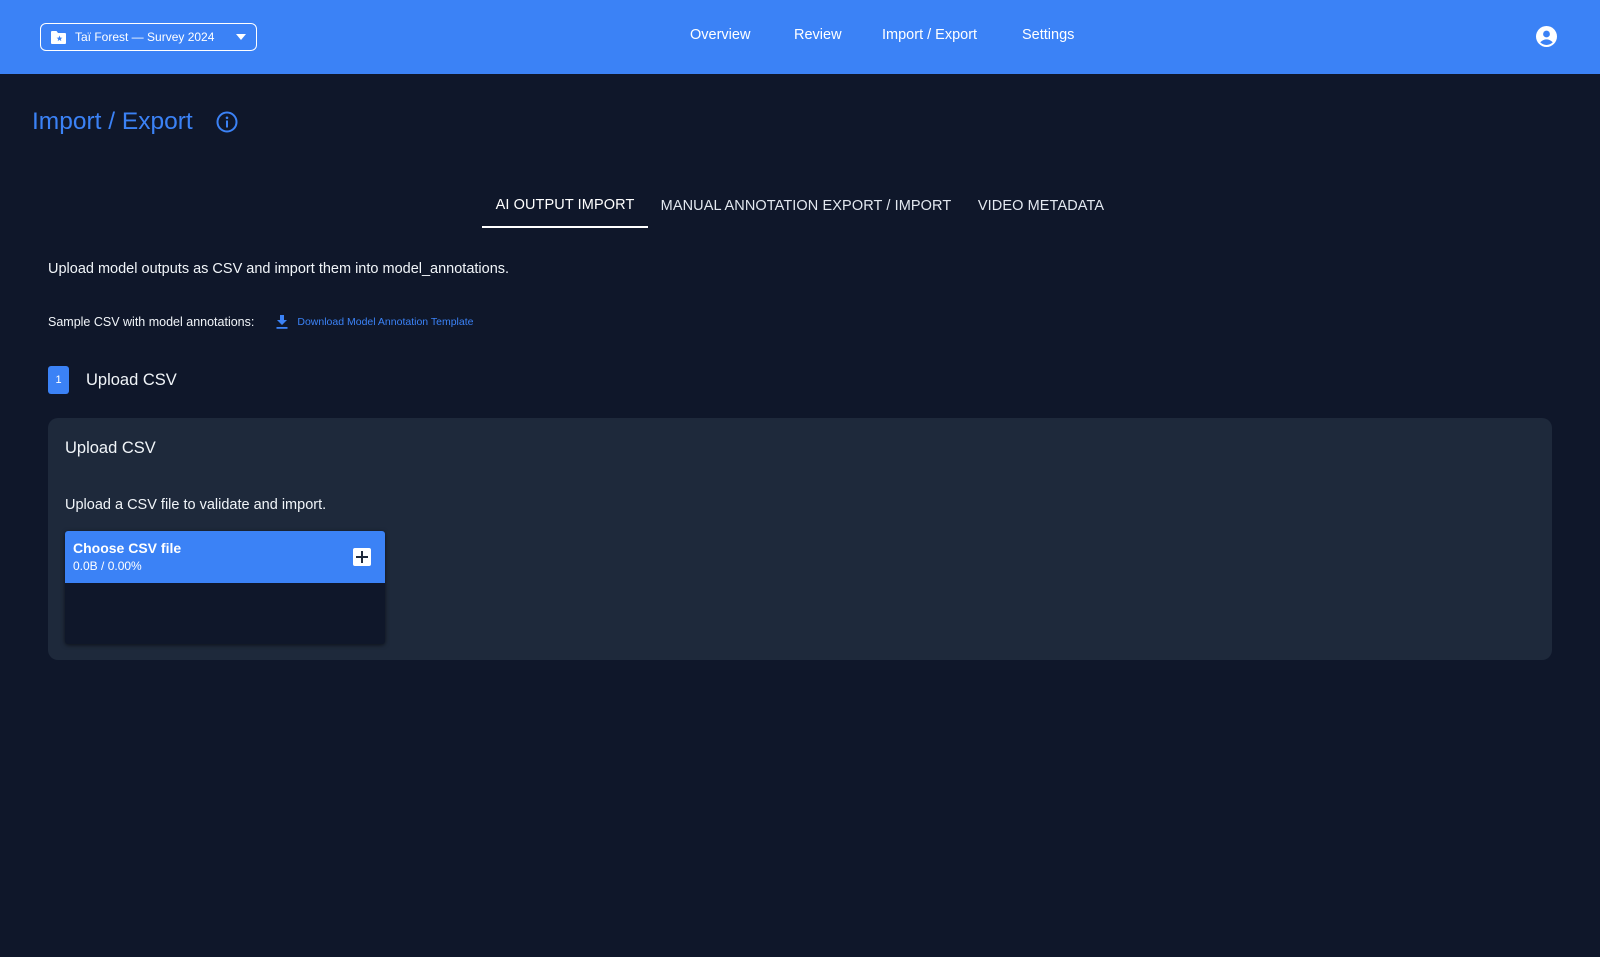 The image size is (1600, 957). I want to click on upload-progress: 0.0B / 0.00%, so click(107, 566).